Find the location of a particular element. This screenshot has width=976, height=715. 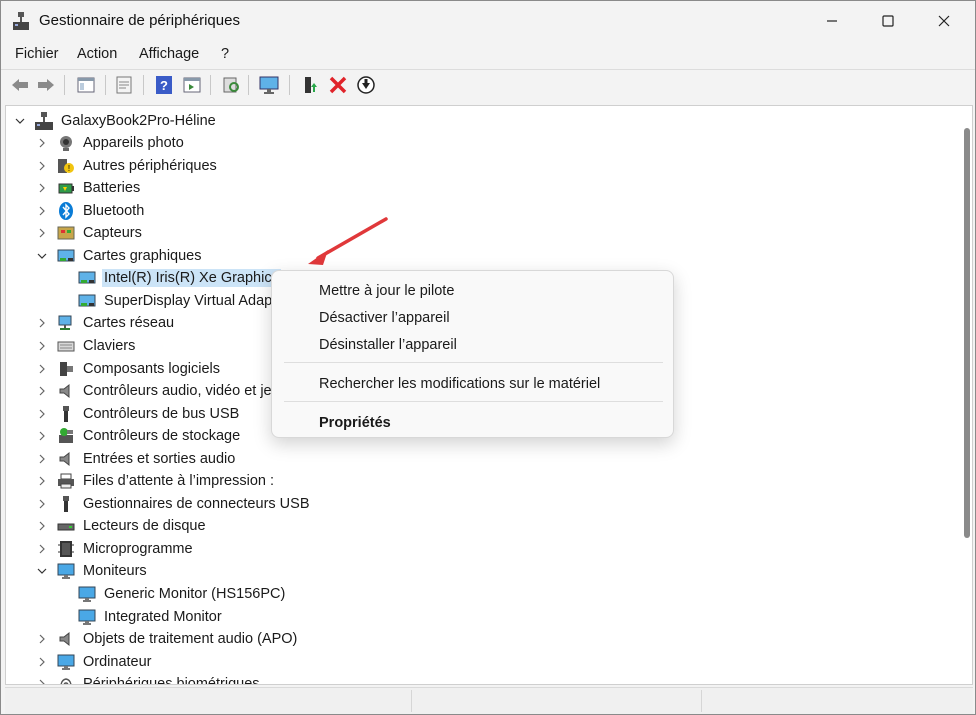

tree-node-label: Gestionnaires de connecteurs USB is located at coordinates (196, 503).